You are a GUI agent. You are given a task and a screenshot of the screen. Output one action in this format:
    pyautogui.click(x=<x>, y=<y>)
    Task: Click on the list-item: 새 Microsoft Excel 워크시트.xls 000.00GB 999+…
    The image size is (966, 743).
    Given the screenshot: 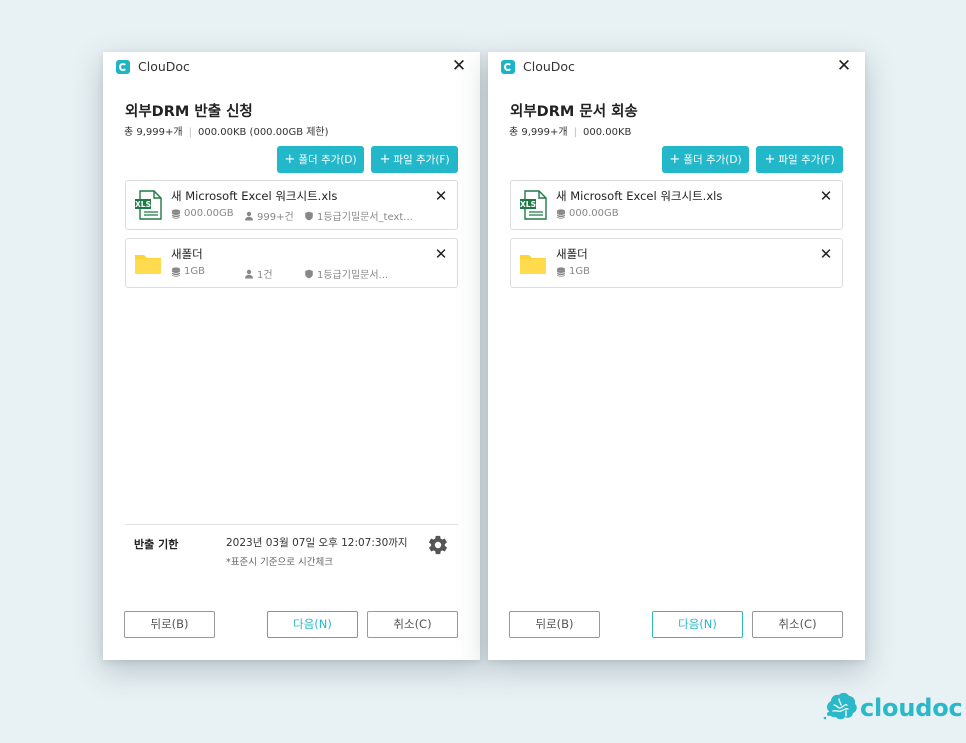 What is the action you would take?
    pyautogui.click(x=291, y=205)
    